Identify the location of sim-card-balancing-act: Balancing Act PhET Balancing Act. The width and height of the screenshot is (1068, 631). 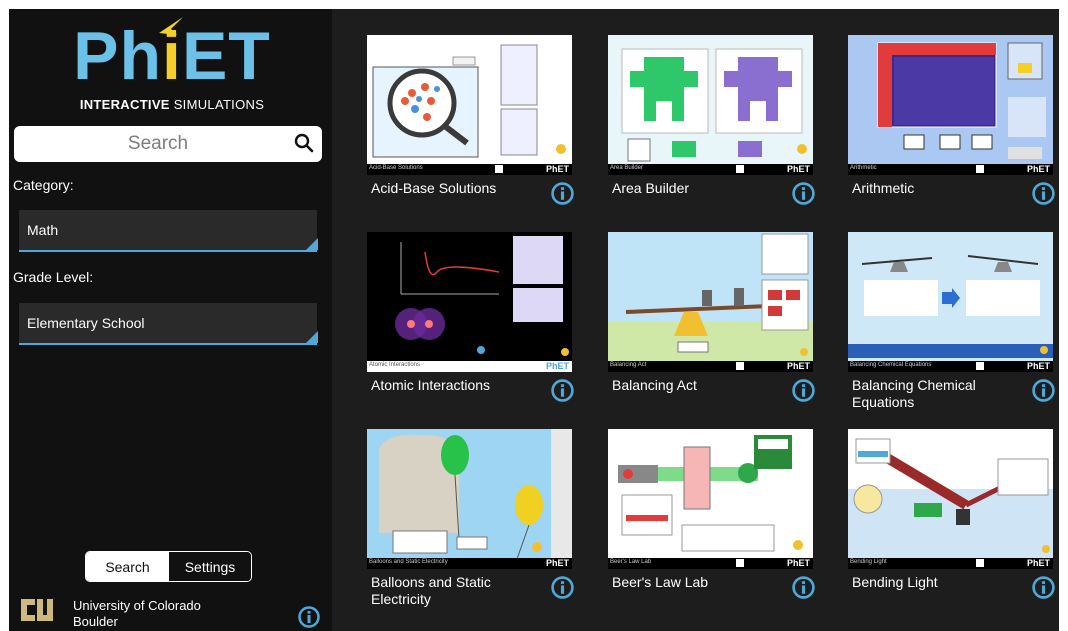
(725, 327).